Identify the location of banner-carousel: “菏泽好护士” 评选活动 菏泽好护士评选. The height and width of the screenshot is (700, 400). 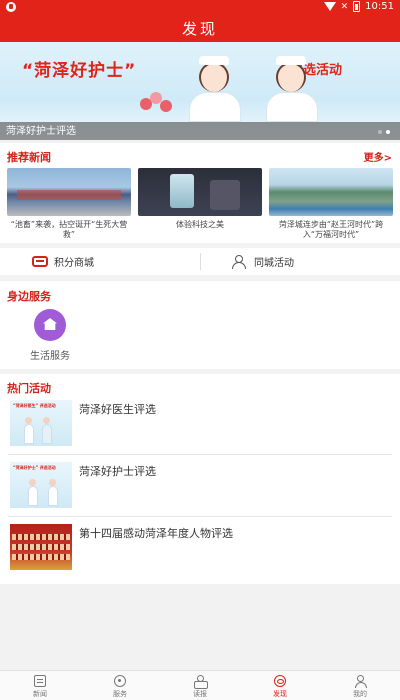
(200, 91).